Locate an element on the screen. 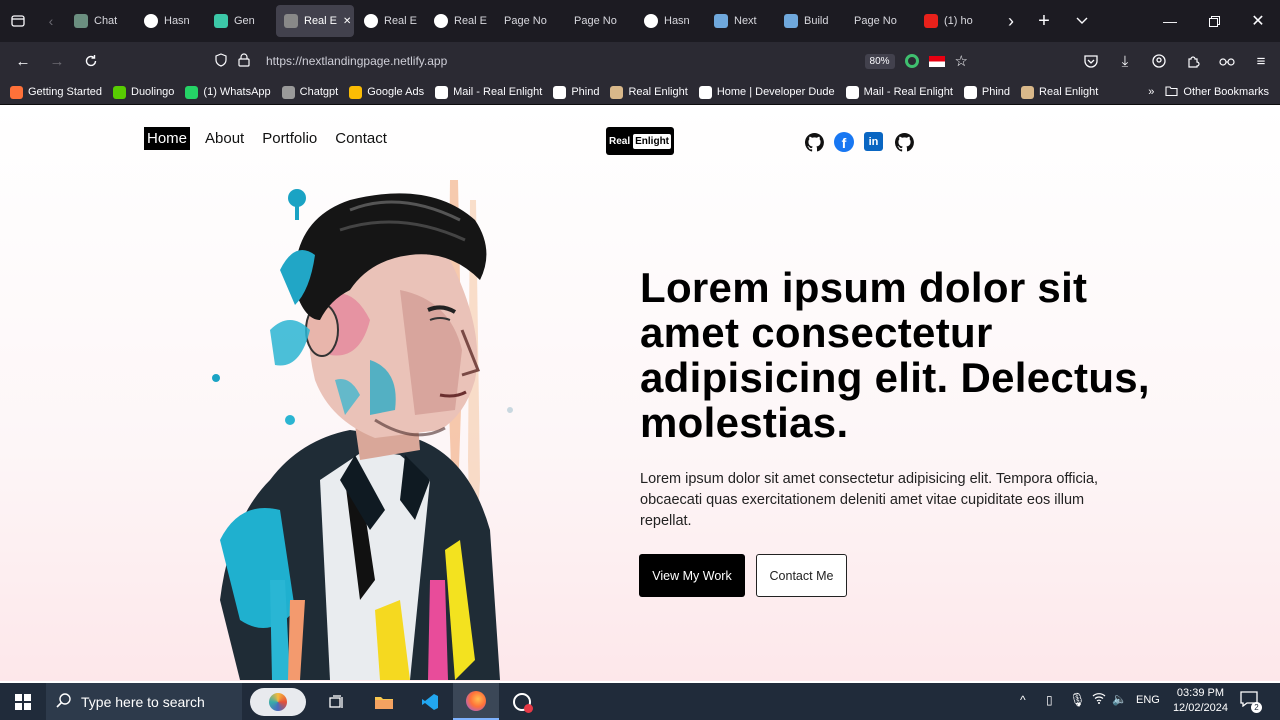 The image size is (1280, 720). notifications-icon: 2 is located at coordinates (1251, 702).